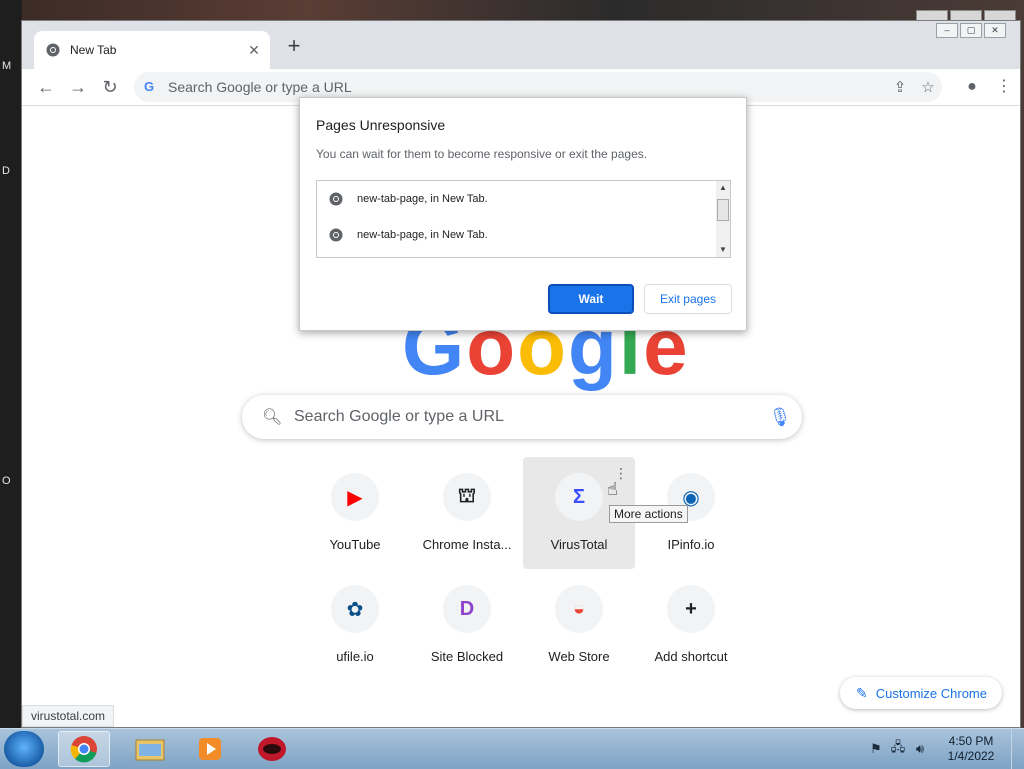 The height and width of the screenshot is (769, 1024). I want to click on shortcut-label: VirusTotal, so click(579, 544).